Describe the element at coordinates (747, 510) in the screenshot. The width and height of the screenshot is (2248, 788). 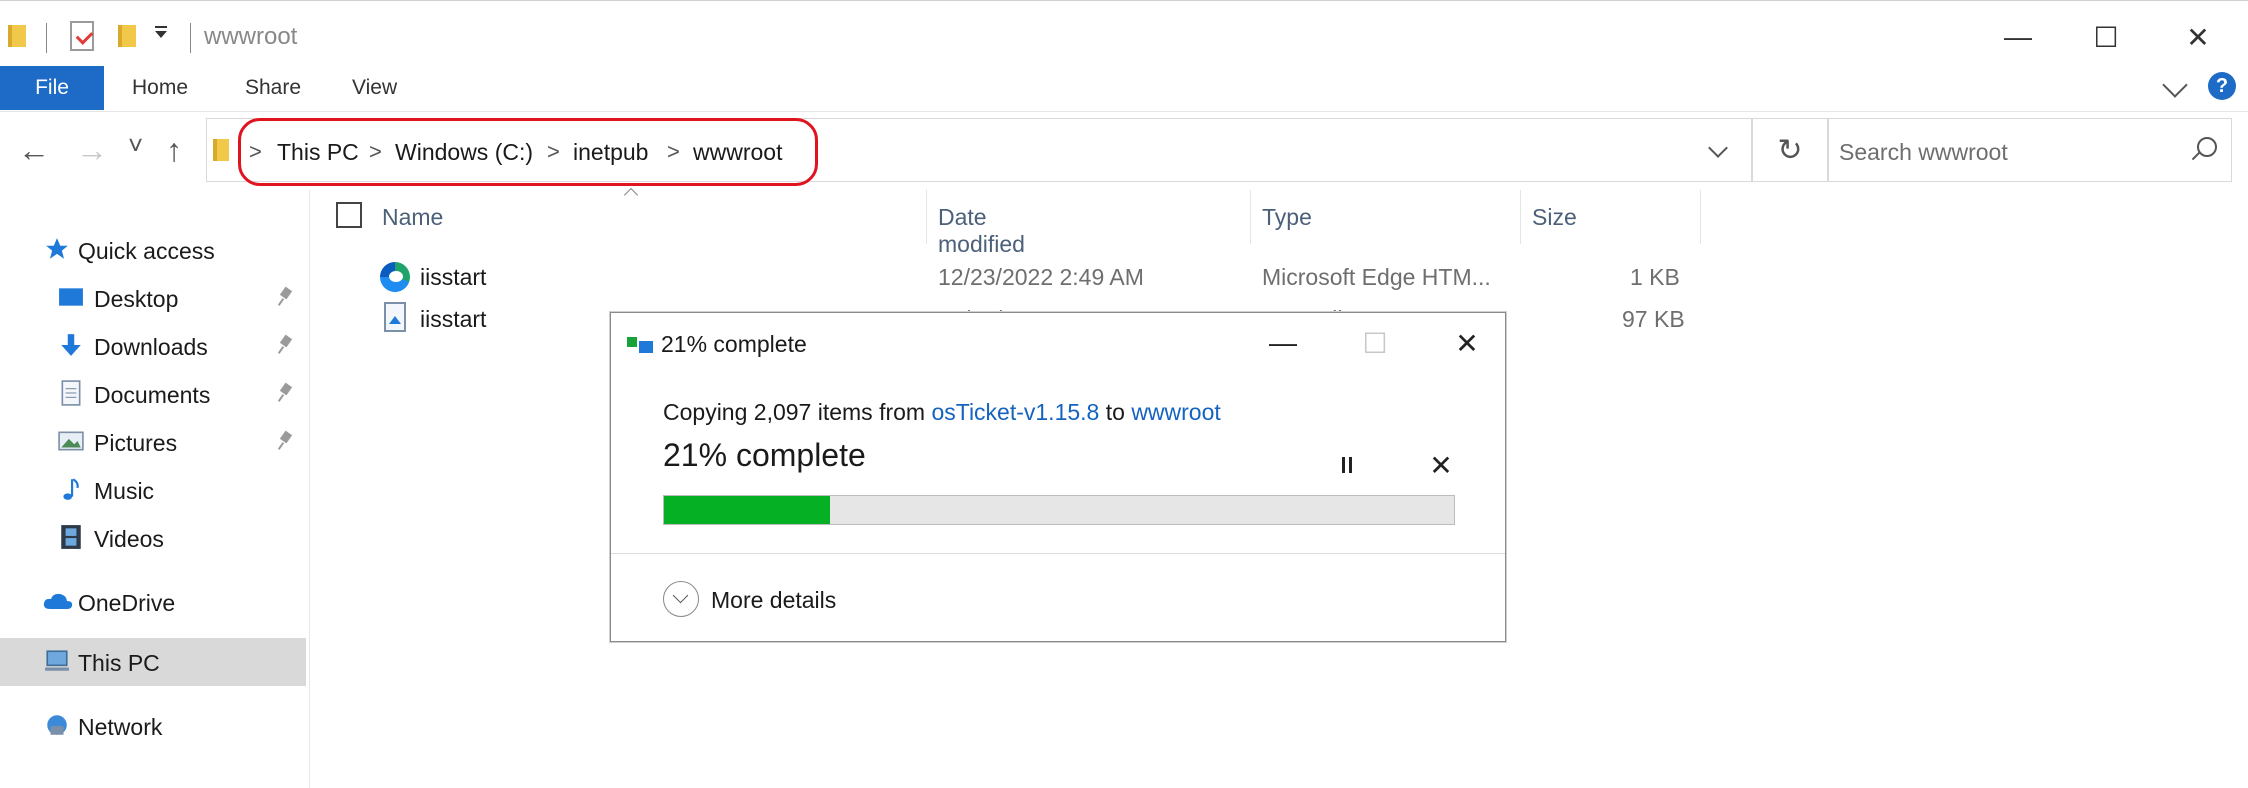
I see `progress-bar-fill` at that location.